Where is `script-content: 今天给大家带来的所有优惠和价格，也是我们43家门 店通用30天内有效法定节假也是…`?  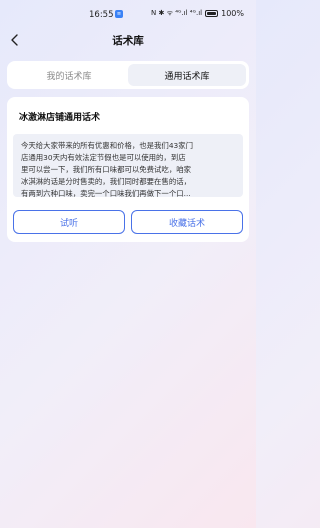 script-content: 今天给大家带来的所有优惠和价格，也是我们43家门 店通用30天内有效法定节假也是… is located at coordinates (128, 165).